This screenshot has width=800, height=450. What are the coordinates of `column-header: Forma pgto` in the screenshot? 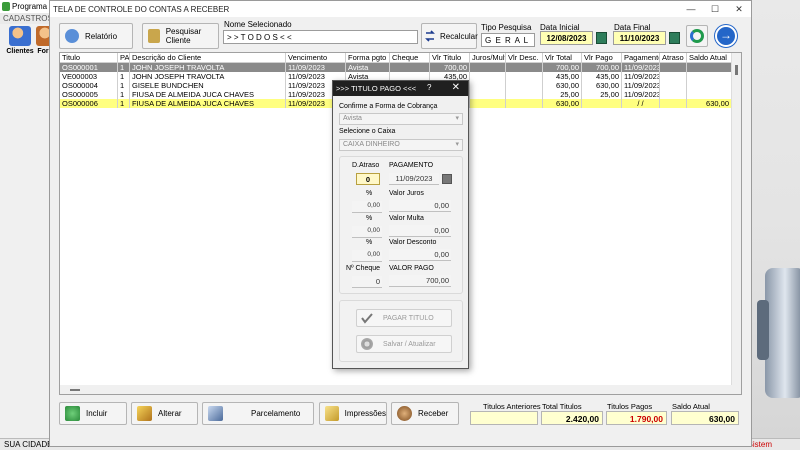 It's located at (368, 58).